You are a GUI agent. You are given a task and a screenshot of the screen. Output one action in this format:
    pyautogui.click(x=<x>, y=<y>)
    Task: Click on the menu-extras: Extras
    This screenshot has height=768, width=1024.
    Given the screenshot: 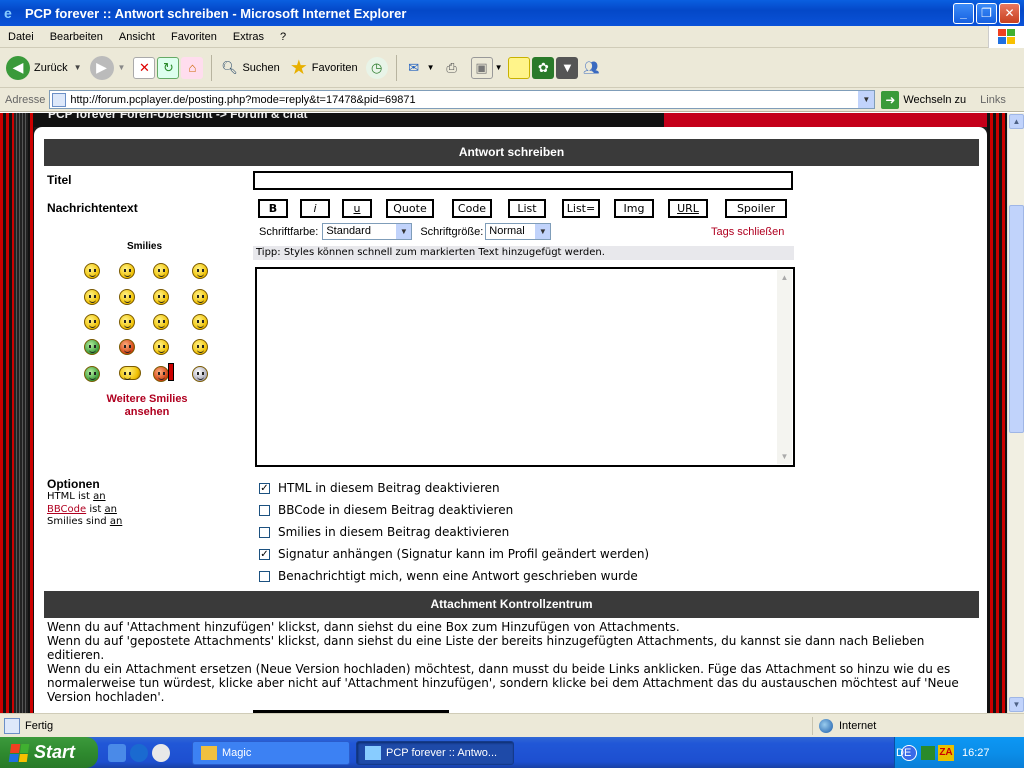 What is the action you would take?
    pyautogui.click(x=248, y=37)
    